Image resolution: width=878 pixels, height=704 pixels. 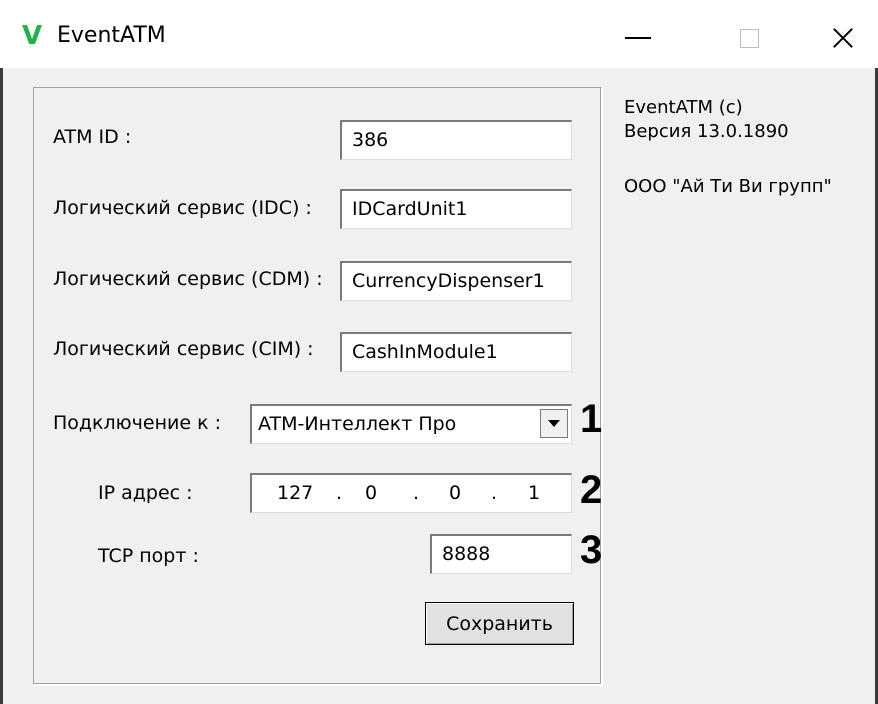 I want to click on minimize-icon, so click(x=638, y=38).